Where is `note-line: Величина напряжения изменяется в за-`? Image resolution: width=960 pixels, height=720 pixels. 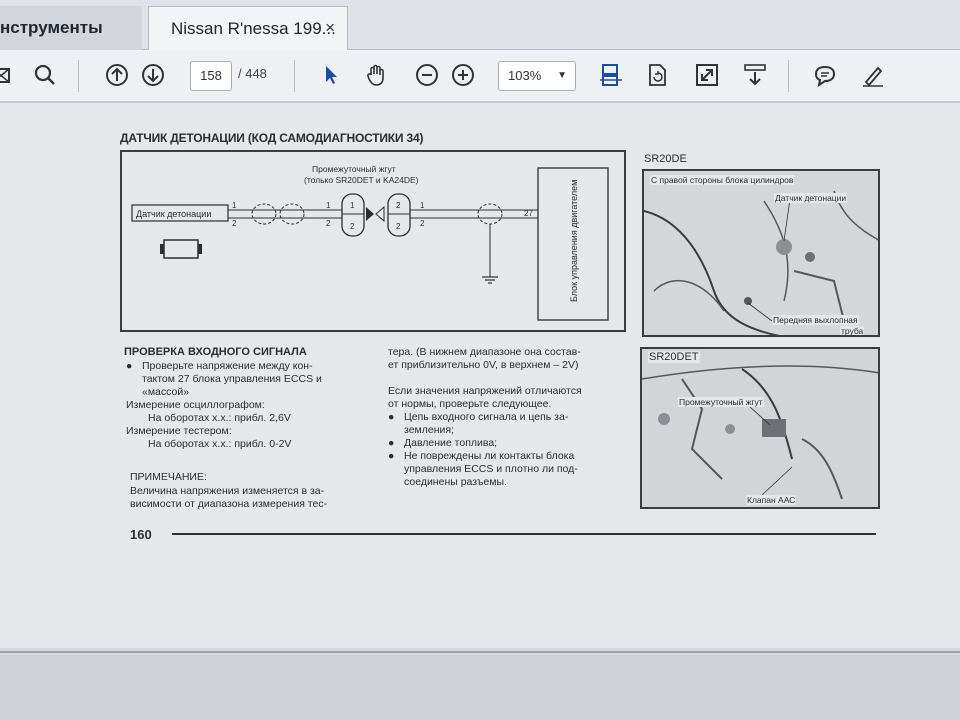 note-line: Величина напряжения изменяется в за- is located at coordinates (227, 491).